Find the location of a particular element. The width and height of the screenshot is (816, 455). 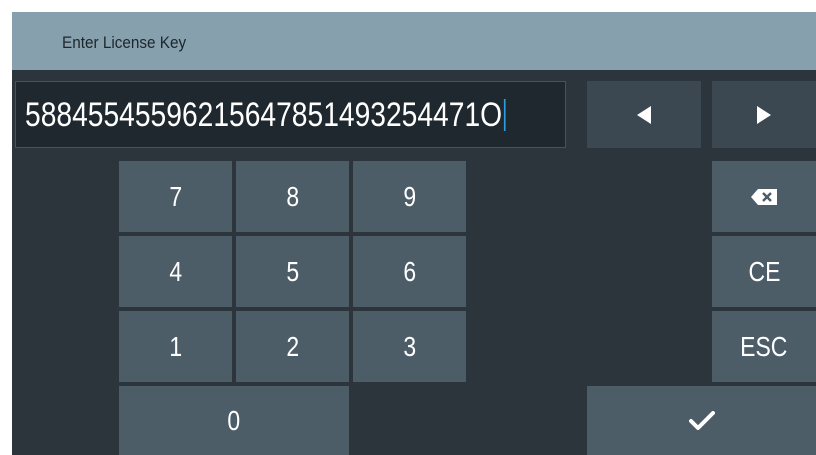

key-2: 2 is located at coordinates (292, 346).